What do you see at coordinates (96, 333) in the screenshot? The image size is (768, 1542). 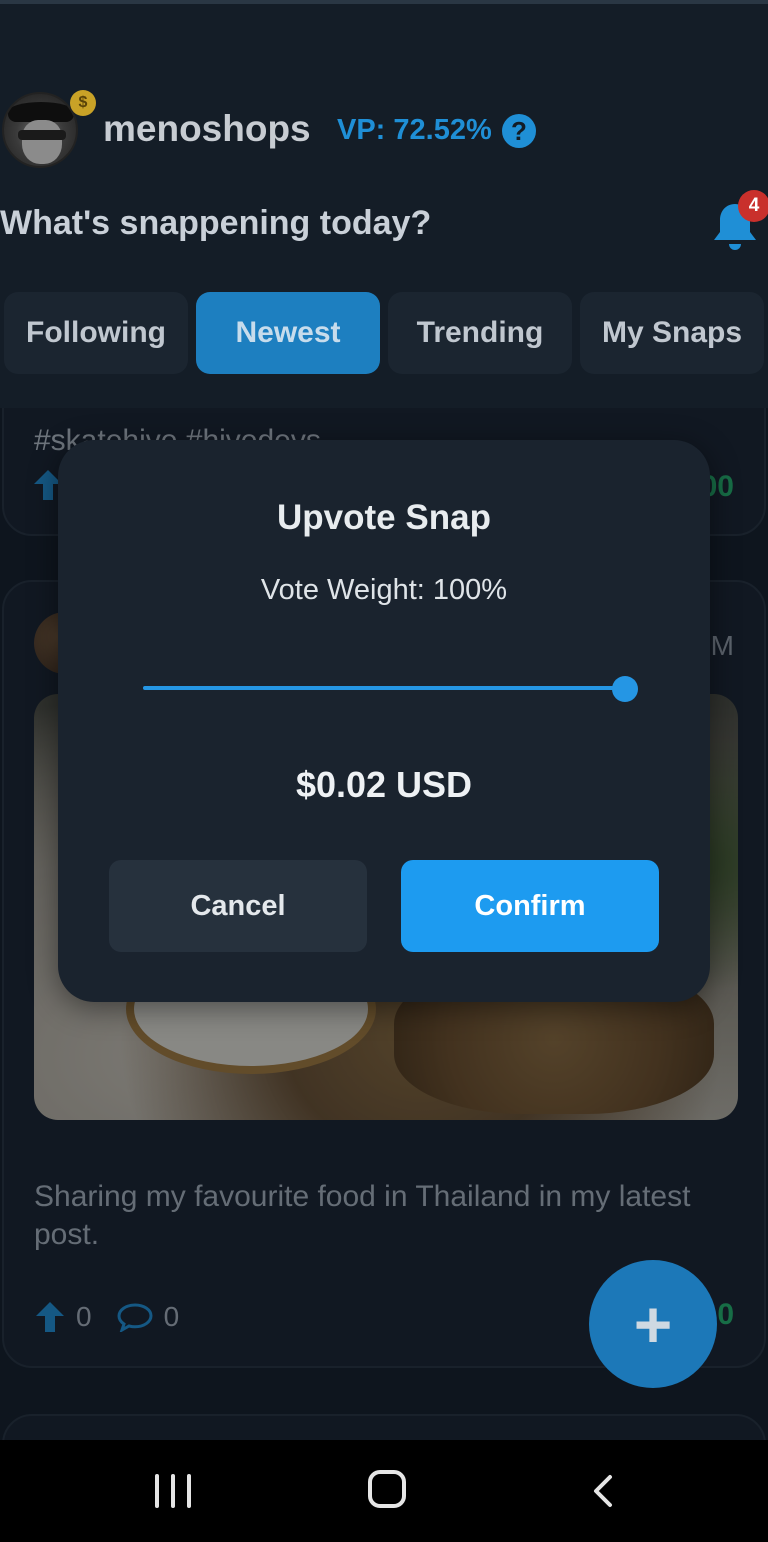 I see `tab-following: Following` at bounding box center [96, 333].